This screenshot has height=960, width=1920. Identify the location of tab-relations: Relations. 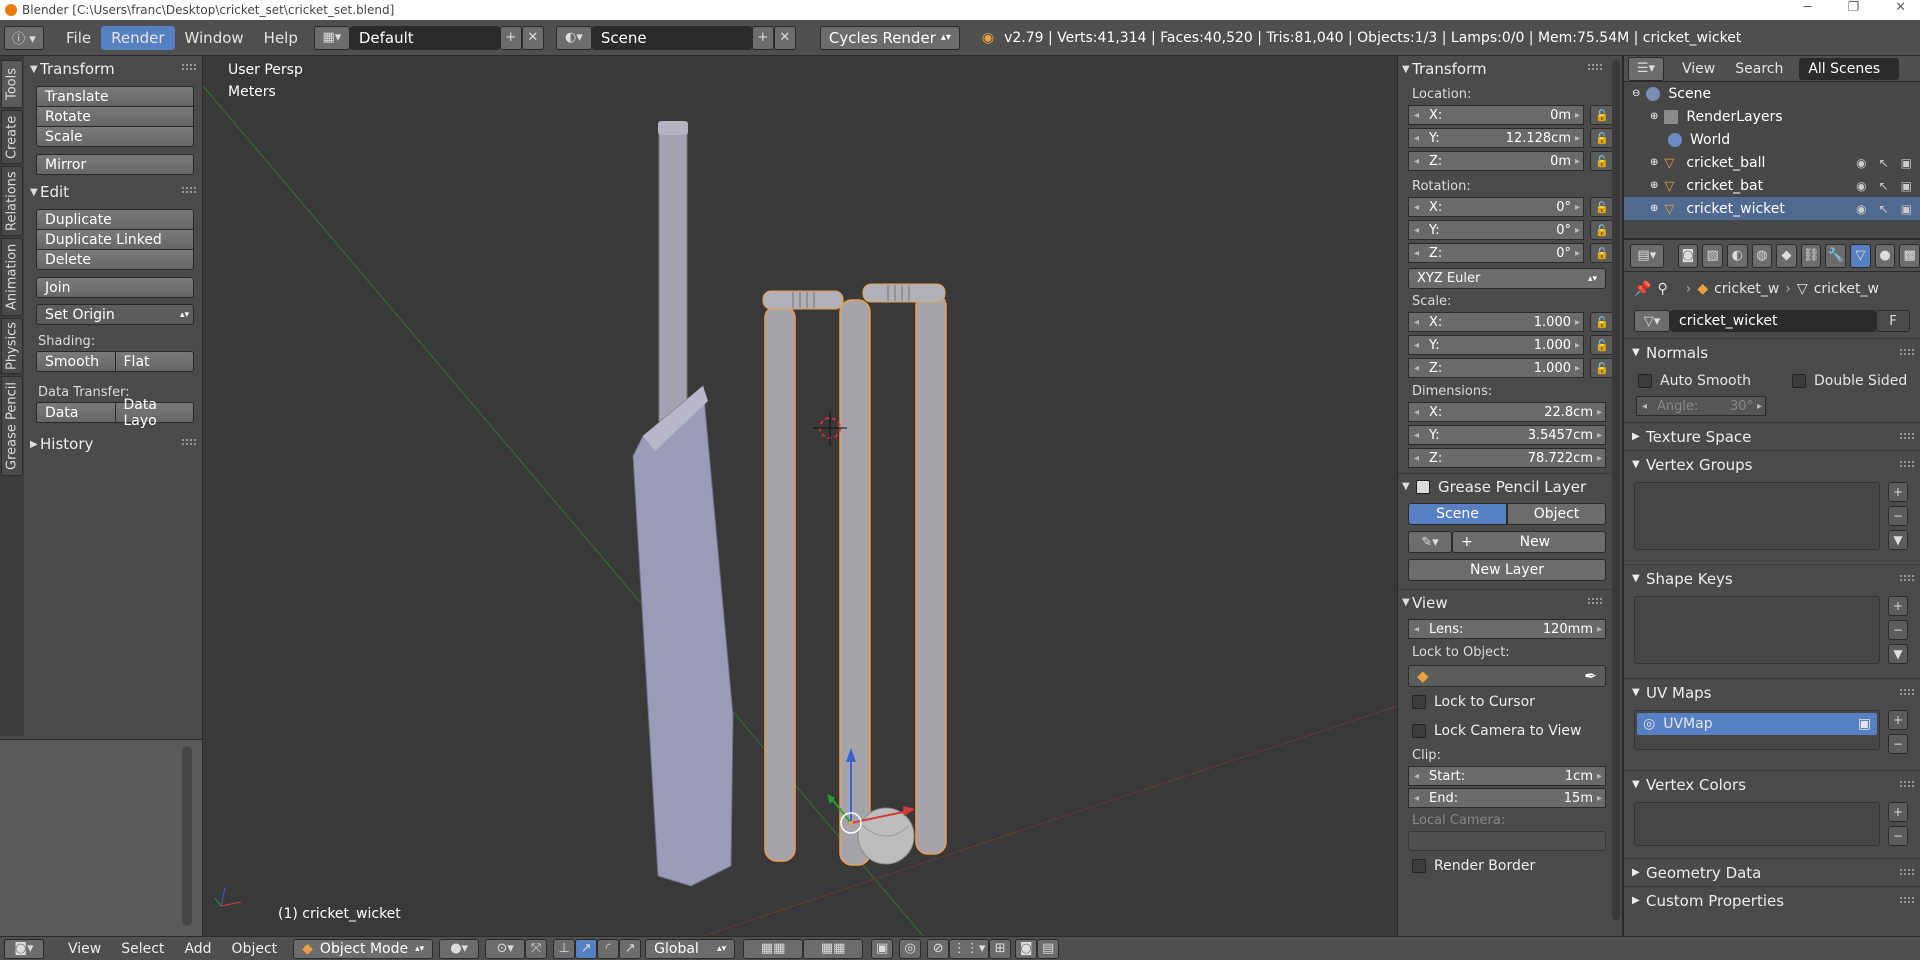
(12, 201).